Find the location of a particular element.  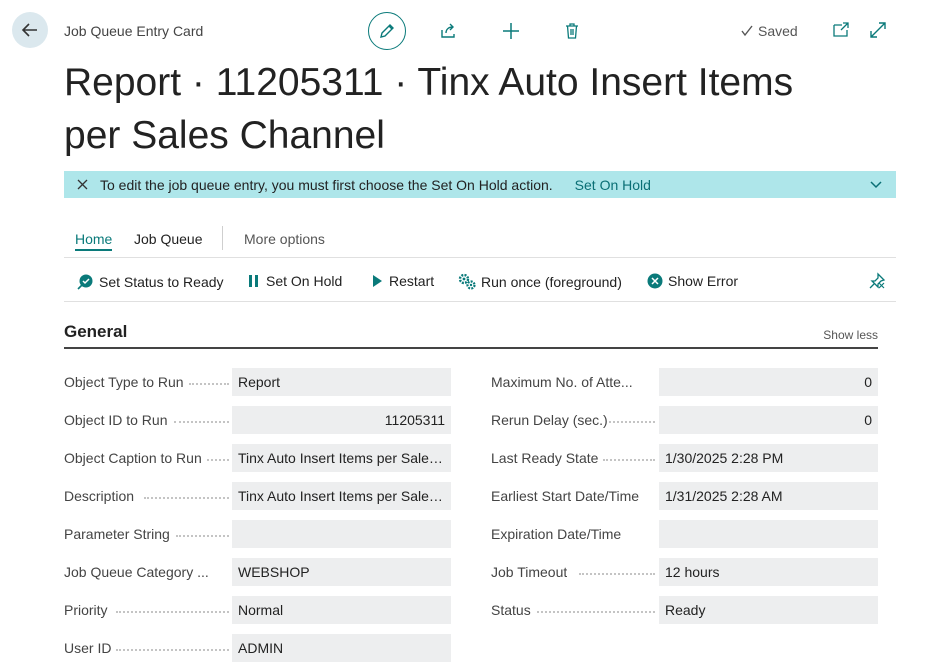

banner-expand-button is located at coordinates (876, 185).